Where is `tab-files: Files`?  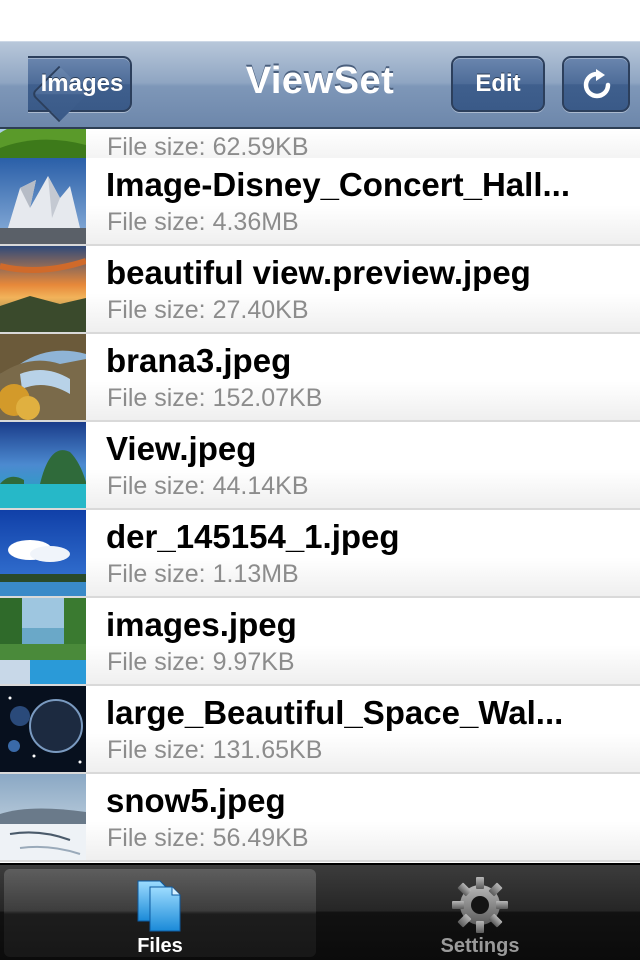 tab-files: Files is located at coordinates (160, 913).